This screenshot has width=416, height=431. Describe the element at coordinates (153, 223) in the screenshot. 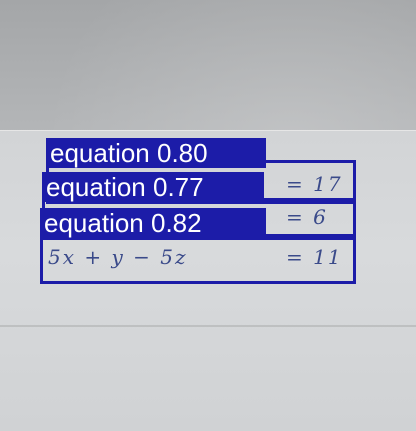

I see `detection-label-3: equation 0.82` at that location.